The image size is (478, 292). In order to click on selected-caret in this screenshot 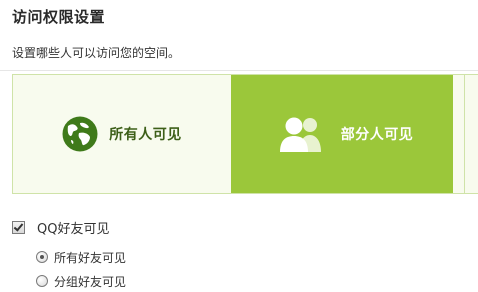, I will do `click(330, 123)`.